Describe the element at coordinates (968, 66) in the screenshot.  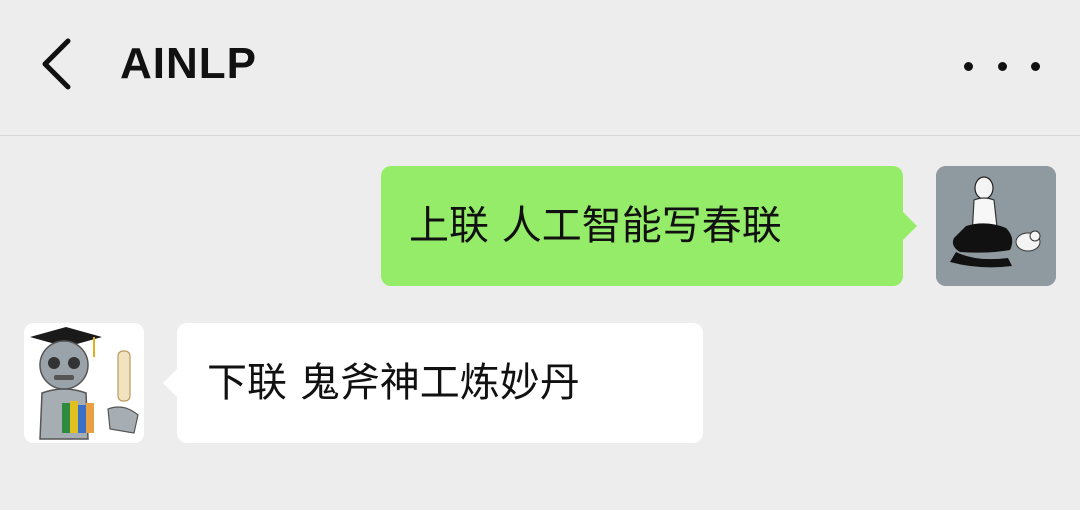
I see `more-horizontal-icon` at that location.